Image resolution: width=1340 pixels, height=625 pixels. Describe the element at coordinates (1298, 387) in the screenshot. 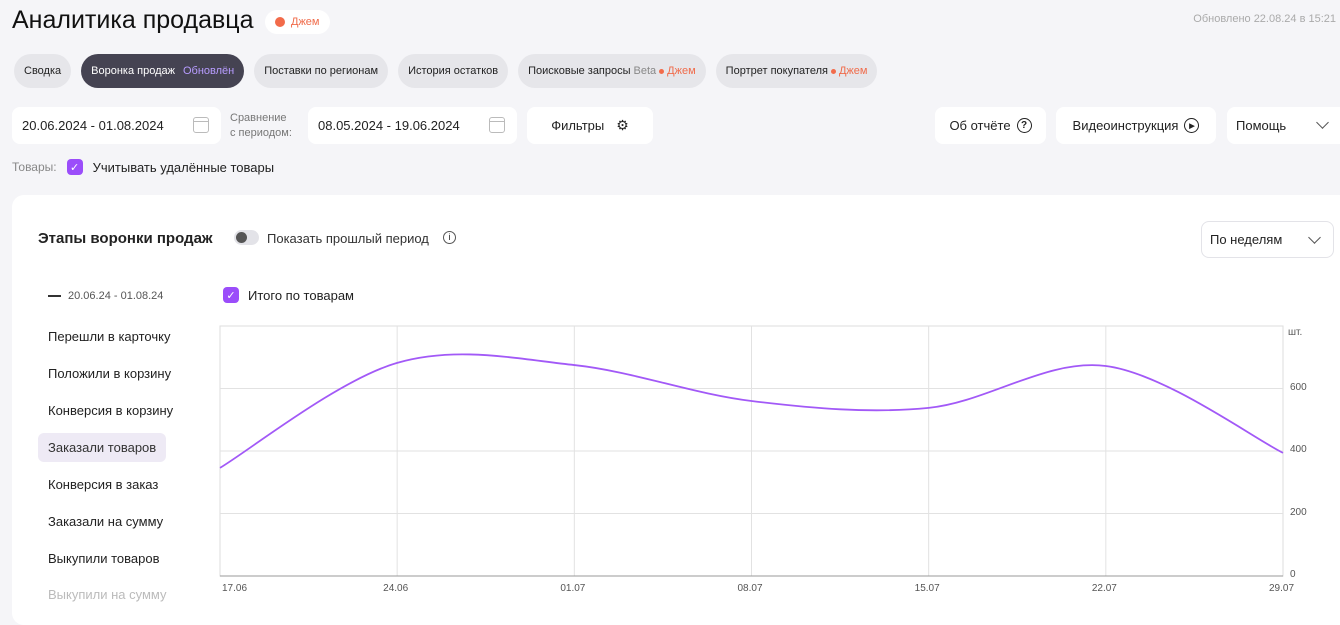

I see `y-tick-label: 600` at that location.